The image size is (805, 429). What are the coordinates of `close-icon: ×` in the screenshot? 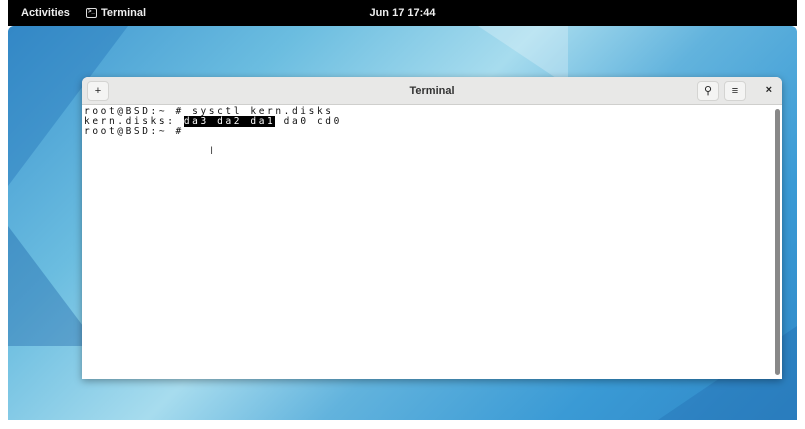 It's located at (768, 90).